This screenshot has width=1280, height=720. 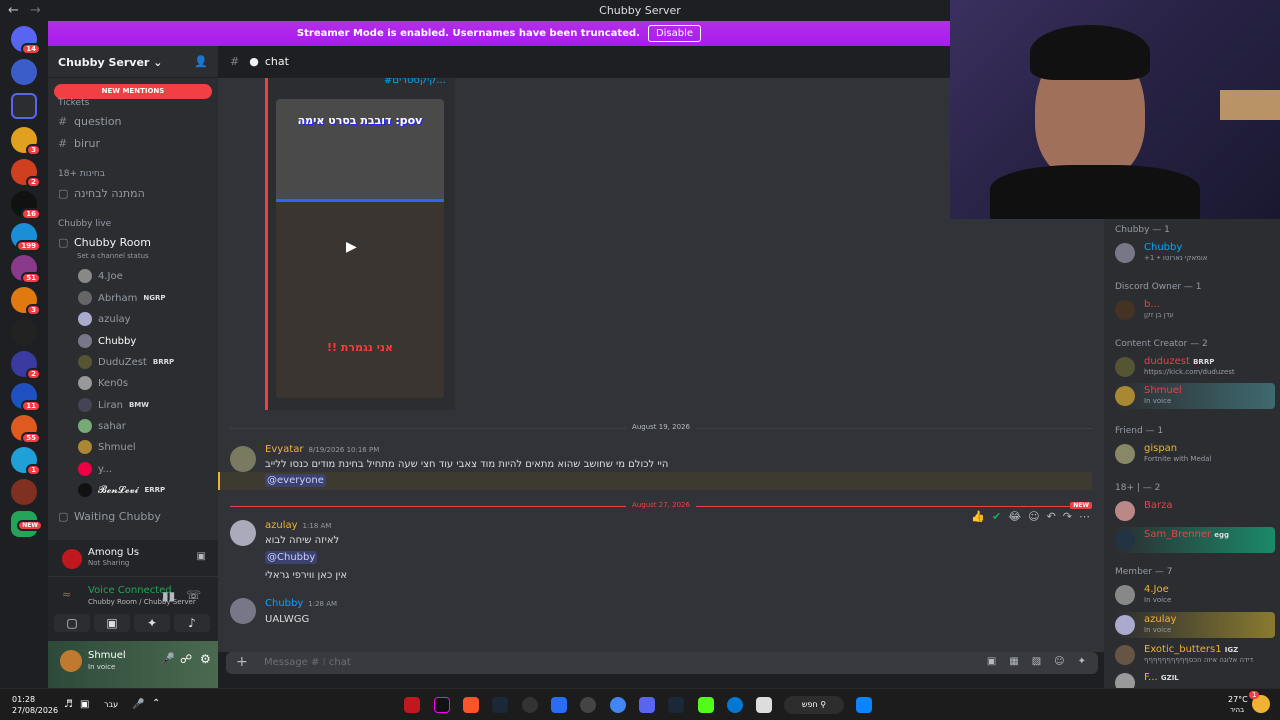 What do you see at coordinates (1082, 661) in the screenshot?
I see `apps-icon: ✦` at bounding box center [1082, 661].